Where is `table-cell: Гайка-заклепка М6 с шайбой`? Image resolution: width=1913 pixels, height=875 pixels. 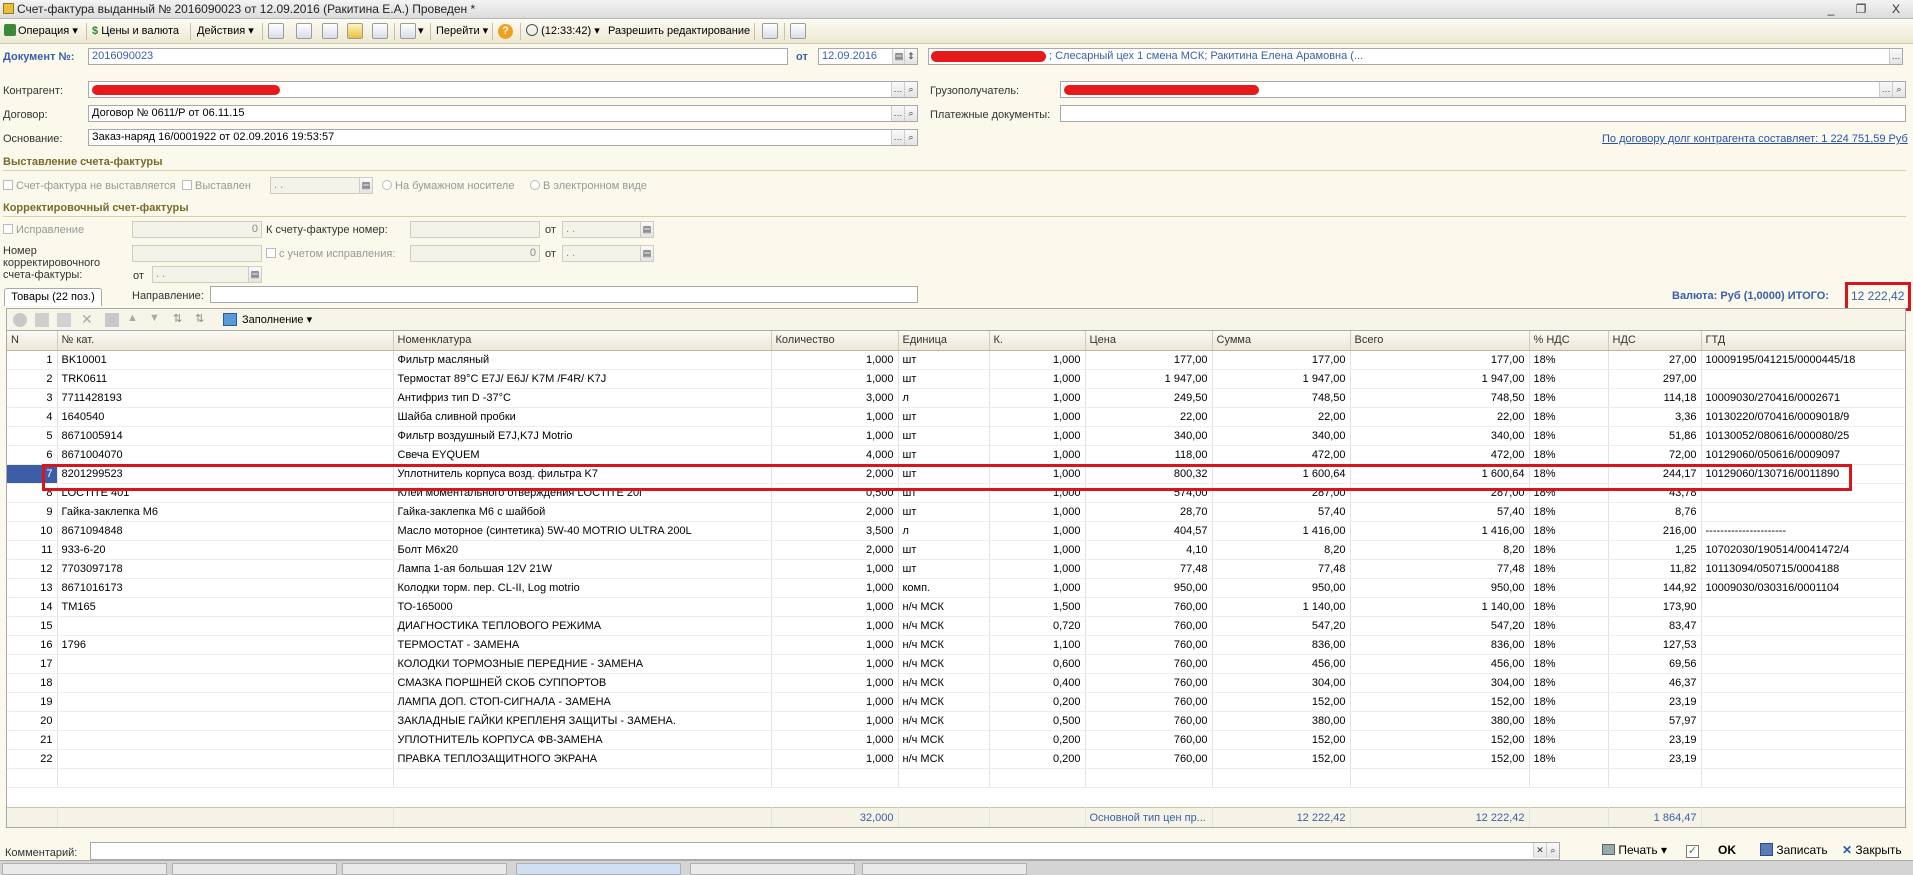 table-cell: Гайка-заклепка М6 с шайбой is located at coordinates (582, 512).